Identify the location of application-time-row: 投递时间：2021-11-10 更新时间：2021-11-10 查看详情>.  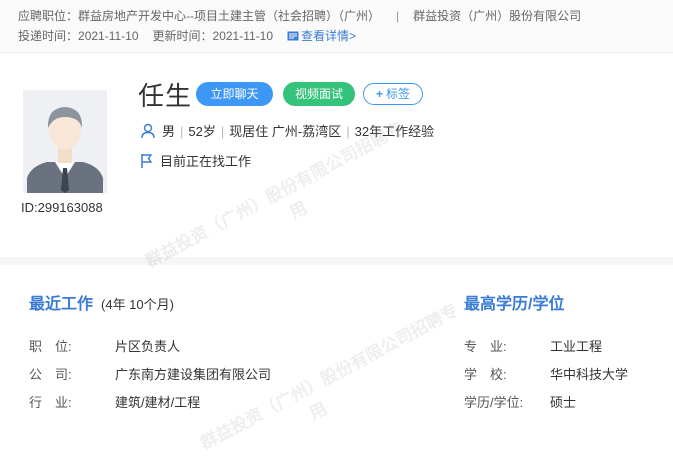
(187, 35).